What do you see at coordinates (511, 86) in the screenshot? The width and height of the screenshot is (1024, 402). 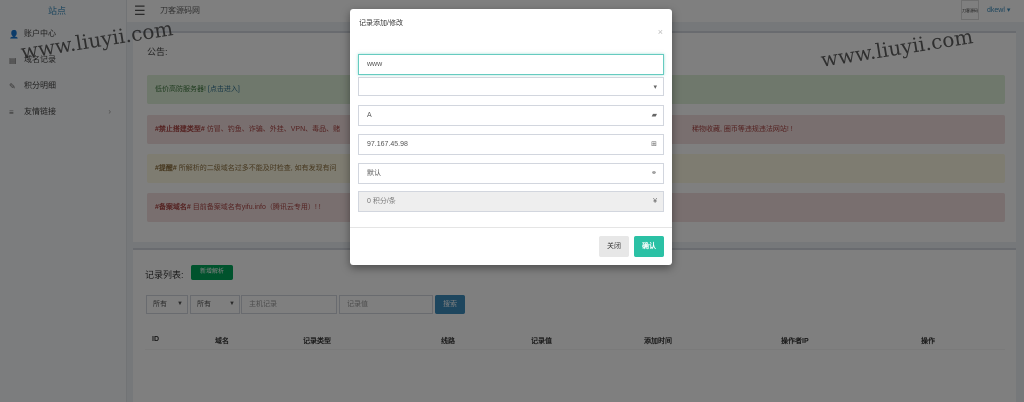 I see `domain-select: ▾` at bounding box center [511, 86].